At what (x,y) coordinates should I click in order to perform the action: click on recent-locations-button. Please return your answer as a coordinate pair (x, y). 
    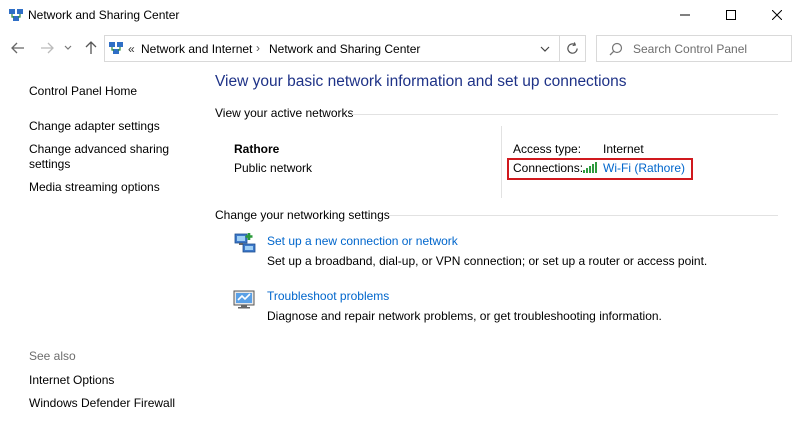
    Looking at the image, I should click on (68, 48).